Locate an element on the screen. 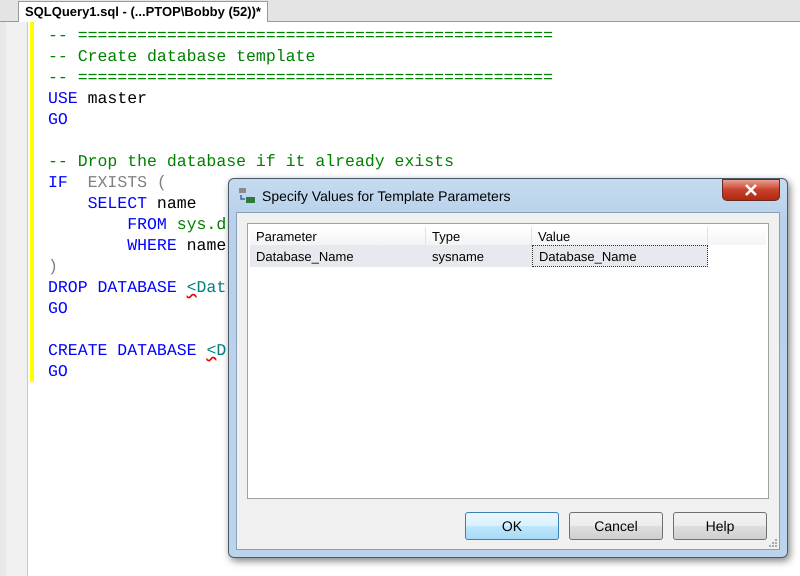  document-tab: SQLQuery1.sql - (...PTOP\Bobby (52))* is located at coordinates (143, 11).